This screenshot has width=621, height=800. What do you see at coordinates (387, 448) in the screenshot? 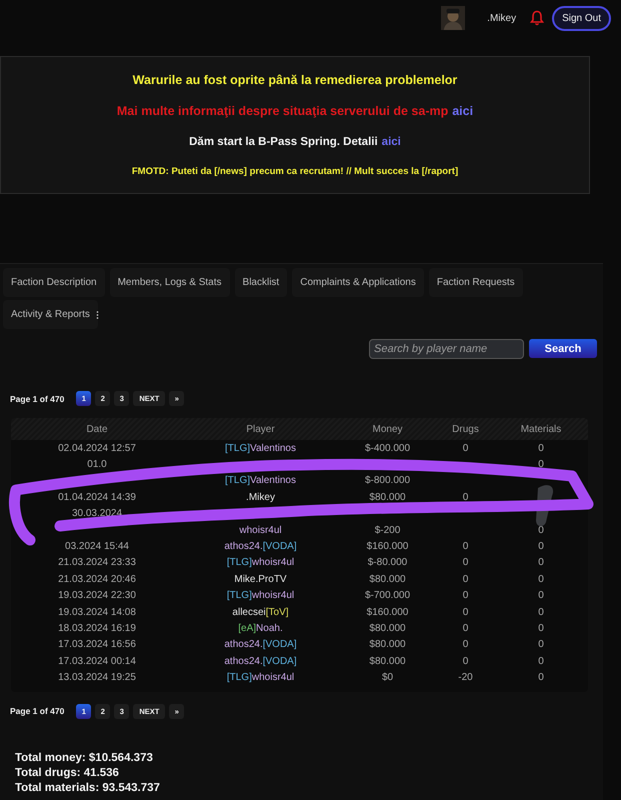
I see `table-cell: $-400.000` at bounding box center [387, 448].